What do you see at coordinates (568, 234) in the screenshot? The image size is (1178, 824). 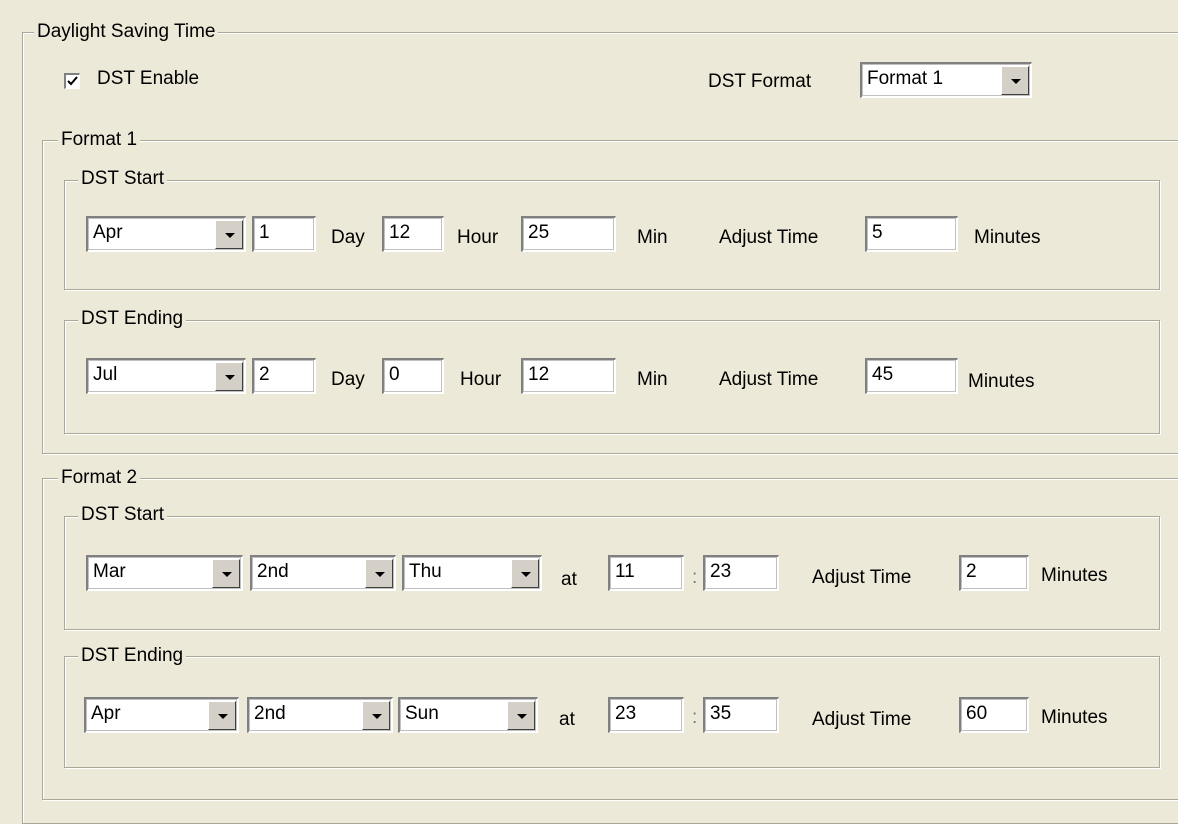 I see `f1-start-min-input: 25` at bounding box center [568, 234].